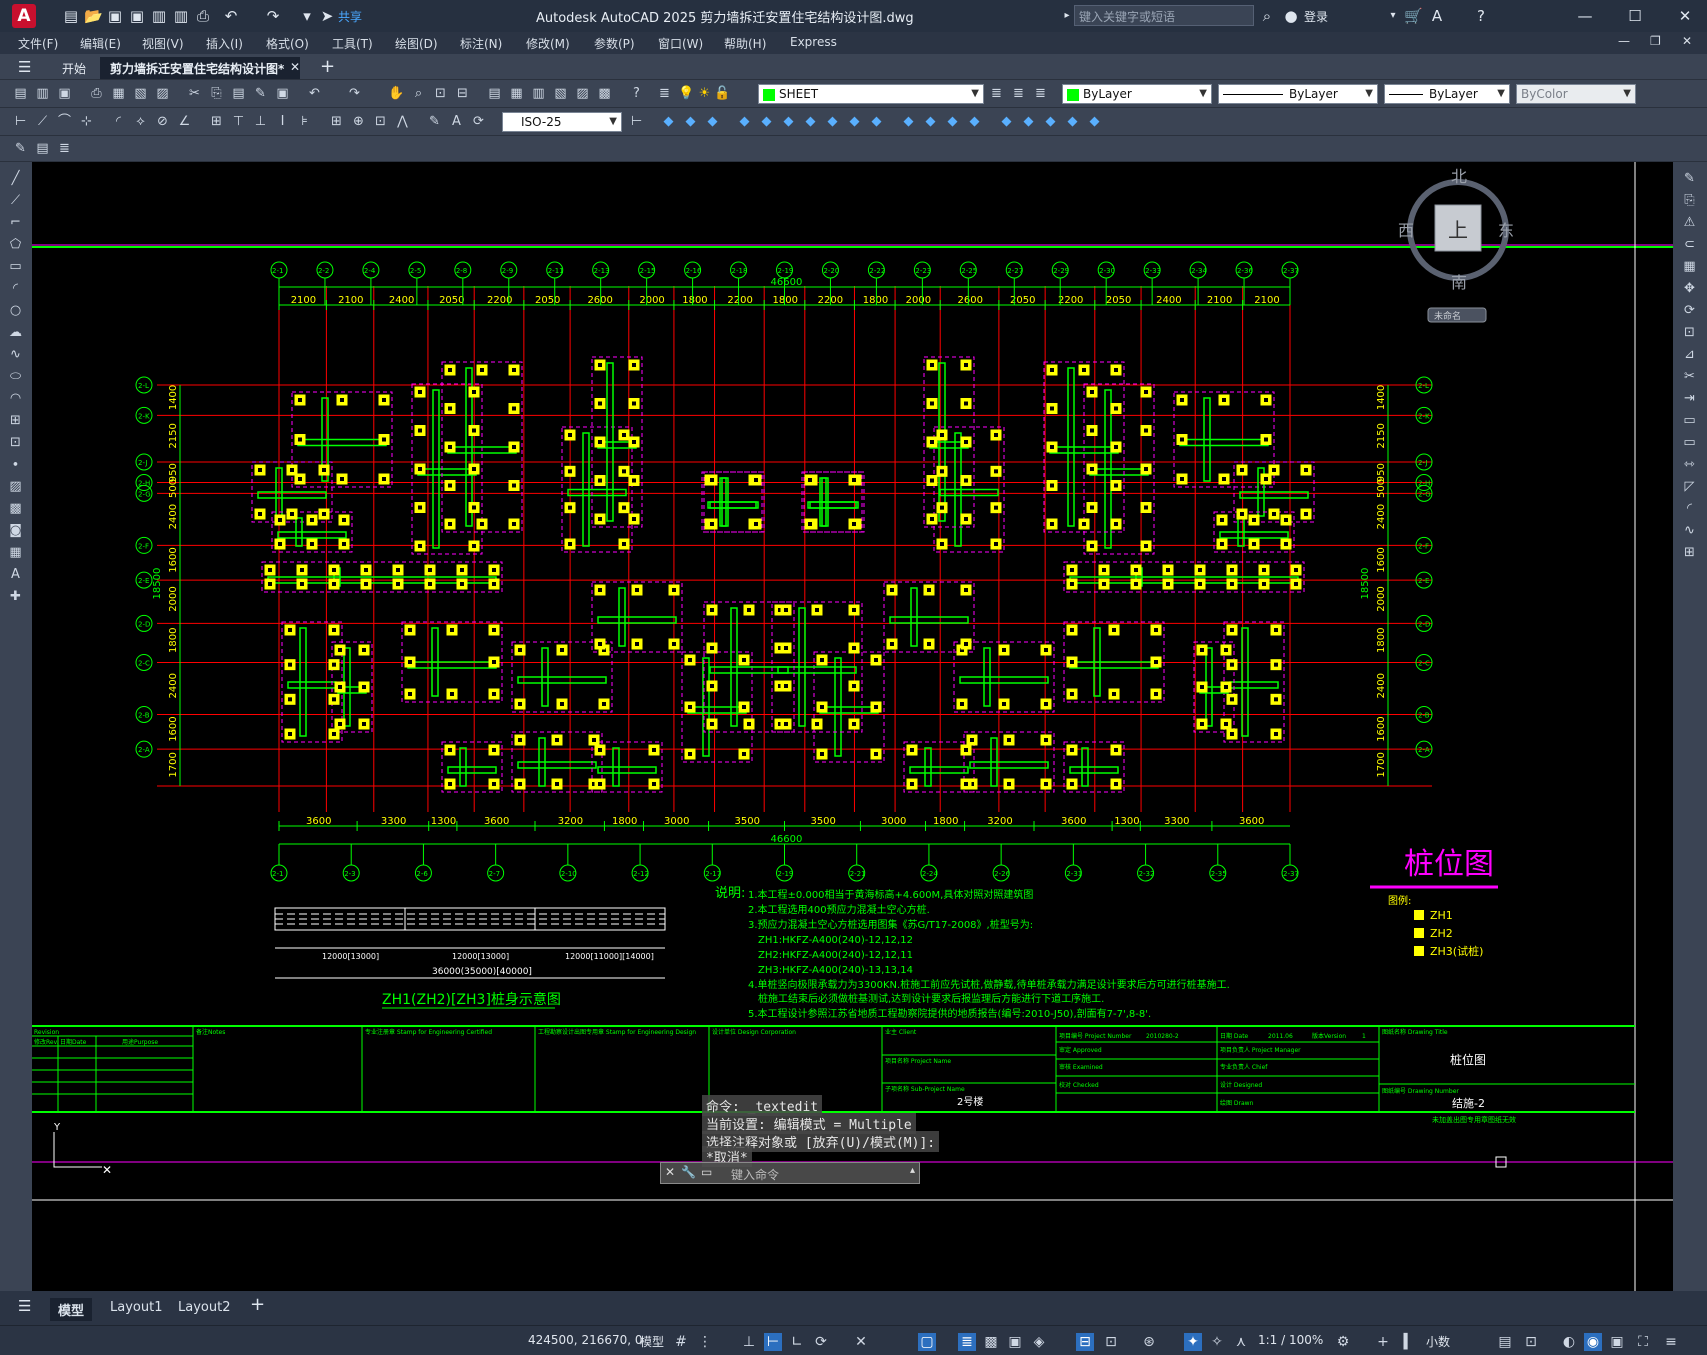  What do you see at coordinates (668, 121) in the screenshot?
I see `view-top-icon: ◆` at bounding box center [668, 121].